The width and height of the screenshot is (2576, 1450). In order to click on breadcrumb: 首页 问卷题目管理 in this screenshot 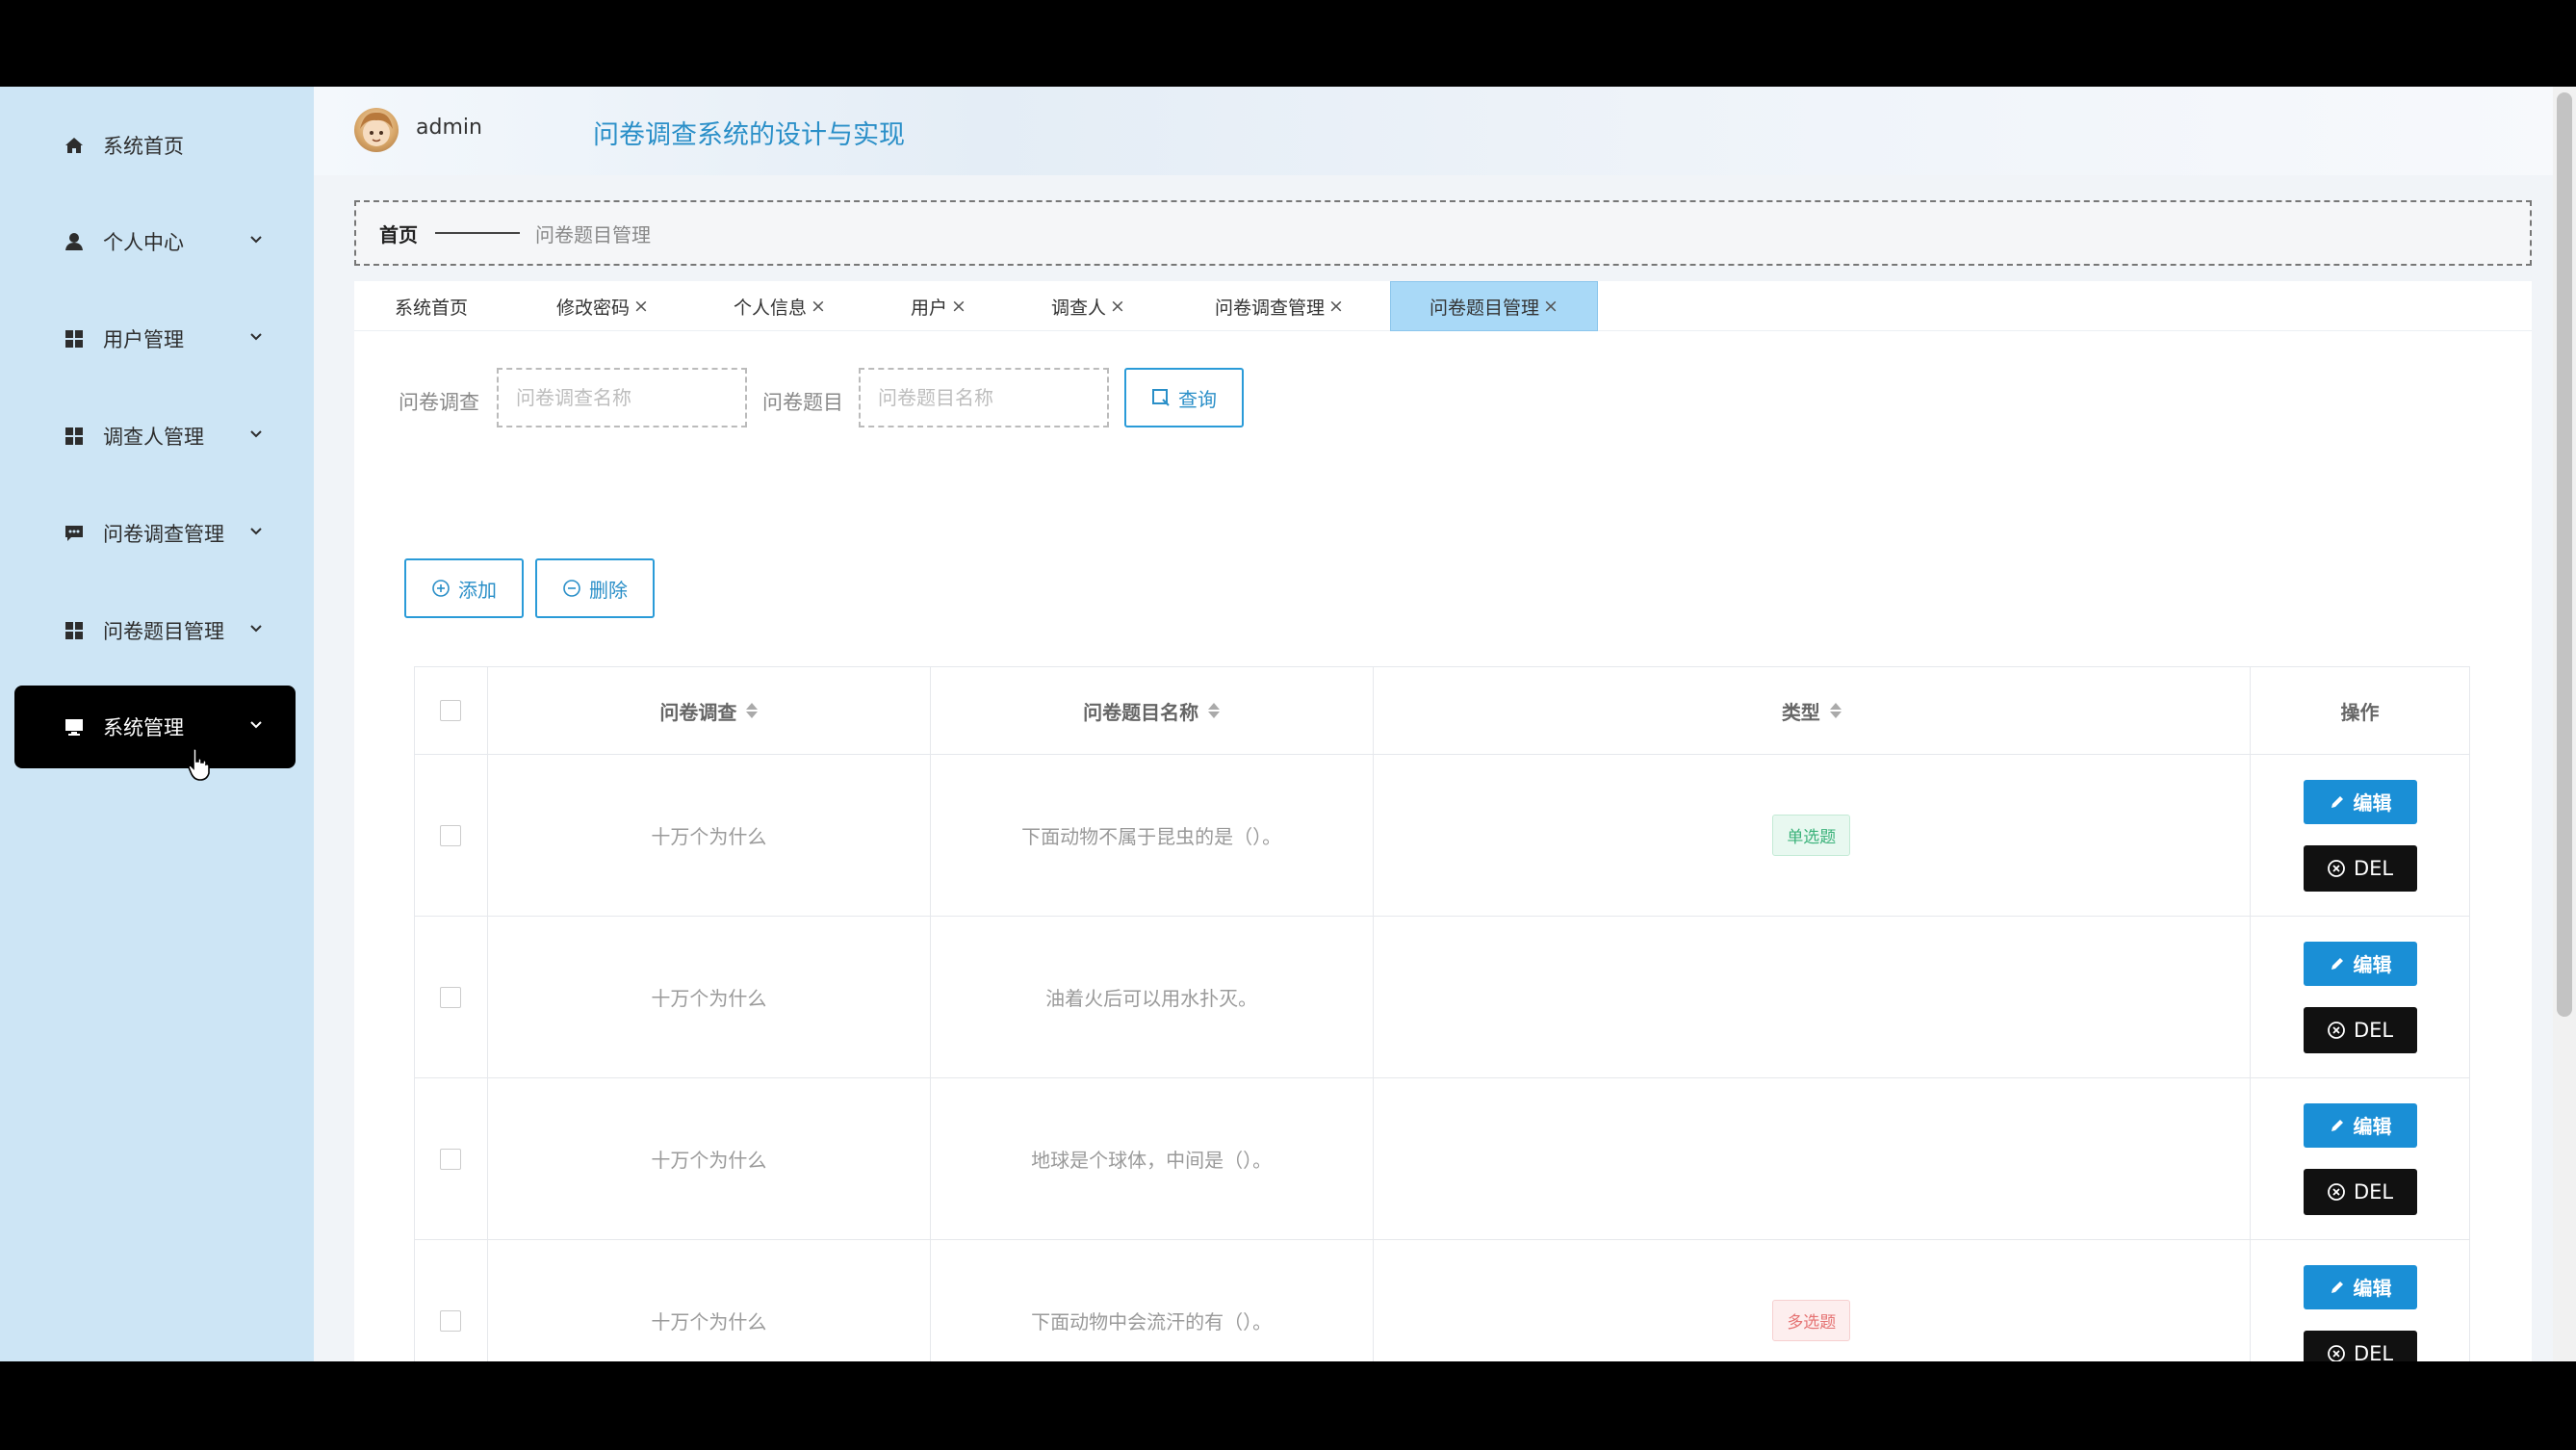, I will do `click(1443, 233)`.